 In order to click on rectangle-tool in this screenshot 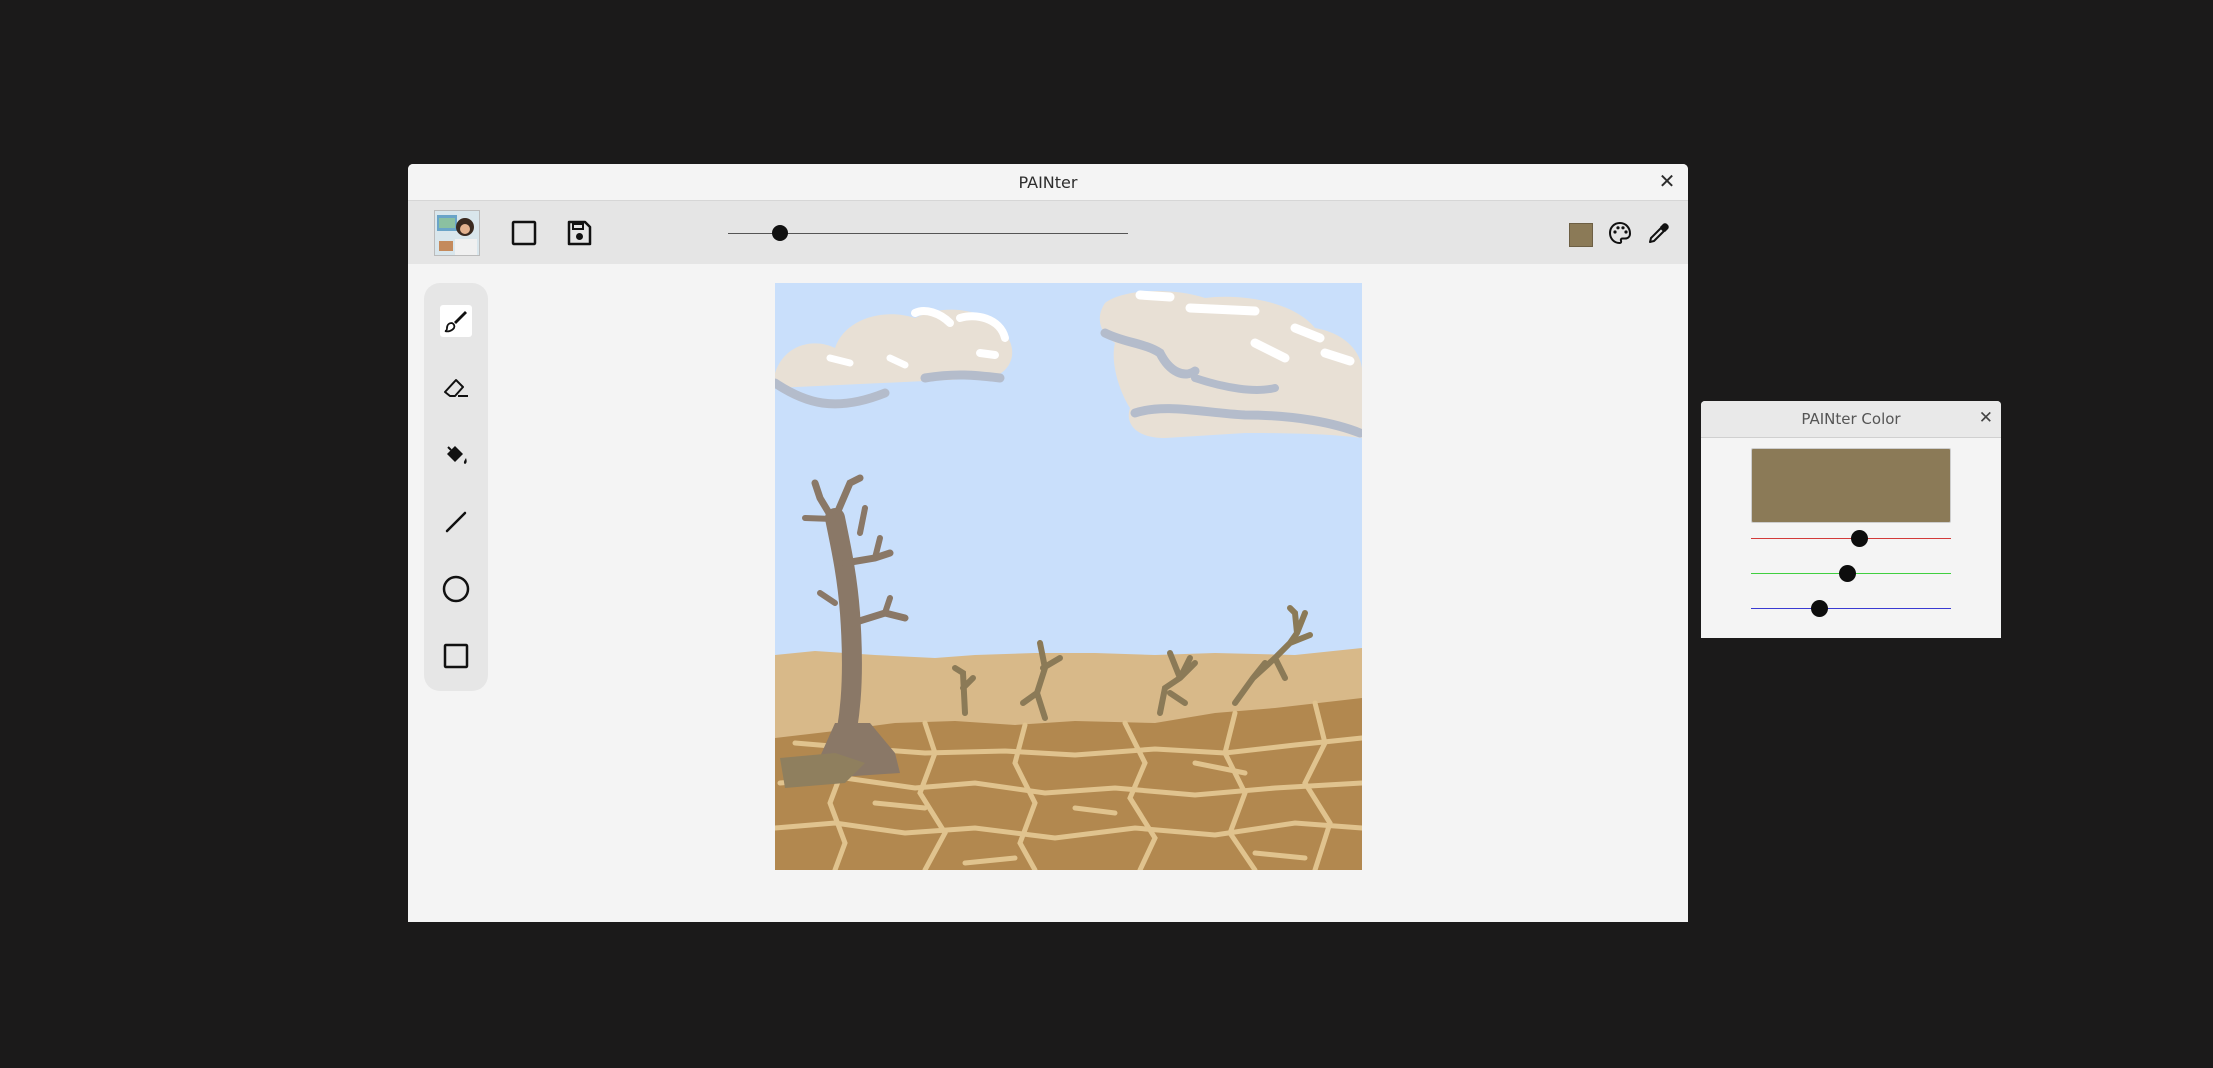, I will do `click(456, 656)`.